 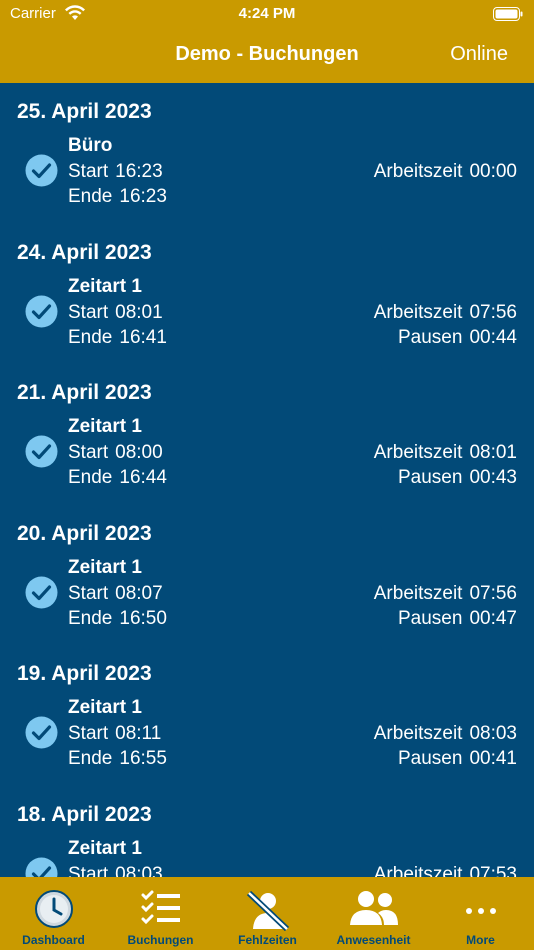 What do you see at coordinates (143, 196) in the screenshot?
I see `end-time: 16:23` at bounding box center [143, 196].